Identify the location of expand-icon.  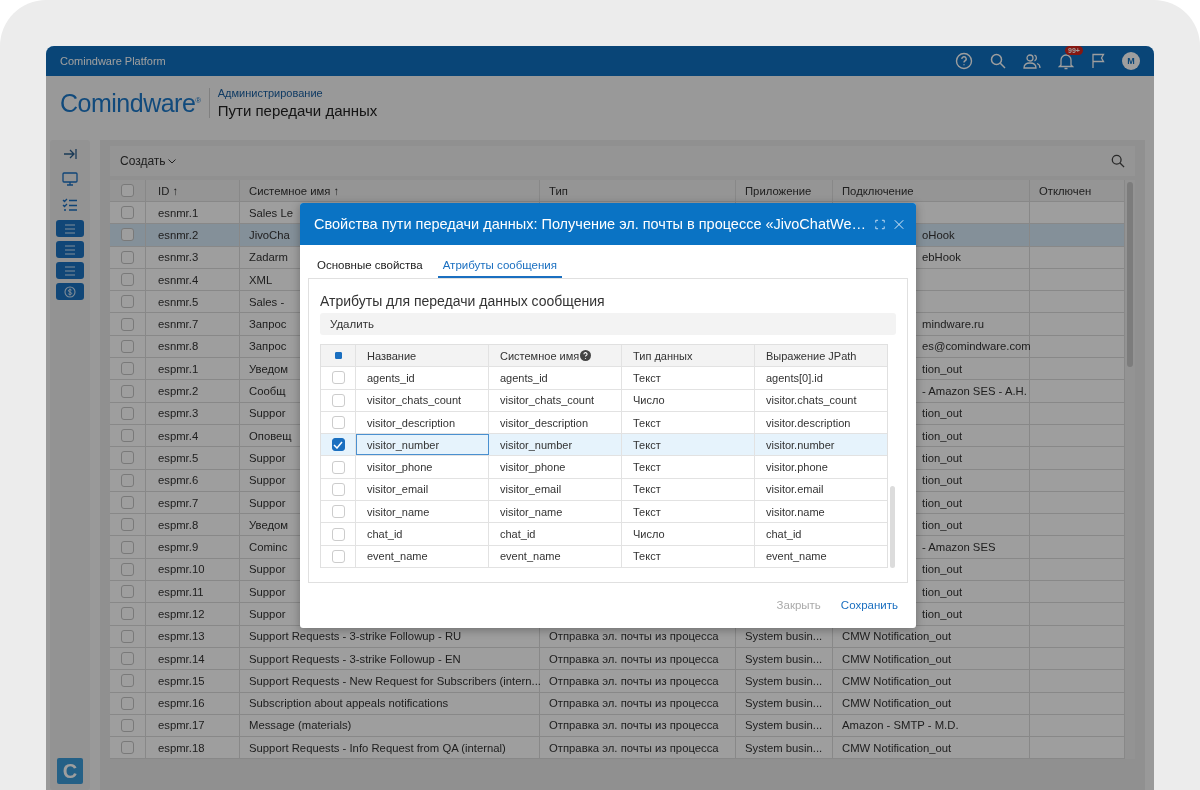
(880, 224).